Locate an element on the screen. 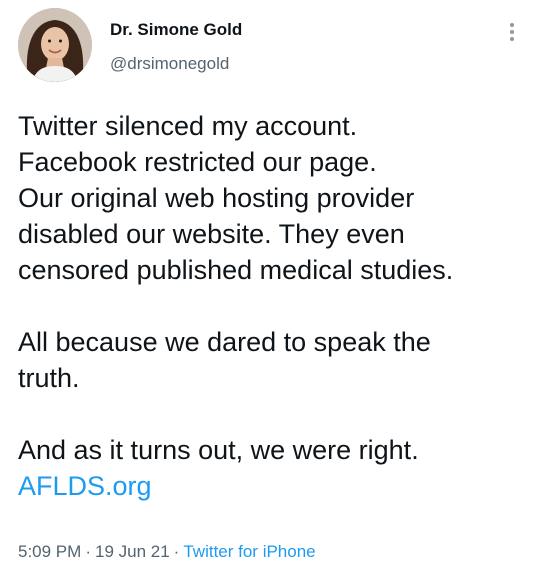 The image size is (540, 574). avatar is located at coordinates (55, 45).